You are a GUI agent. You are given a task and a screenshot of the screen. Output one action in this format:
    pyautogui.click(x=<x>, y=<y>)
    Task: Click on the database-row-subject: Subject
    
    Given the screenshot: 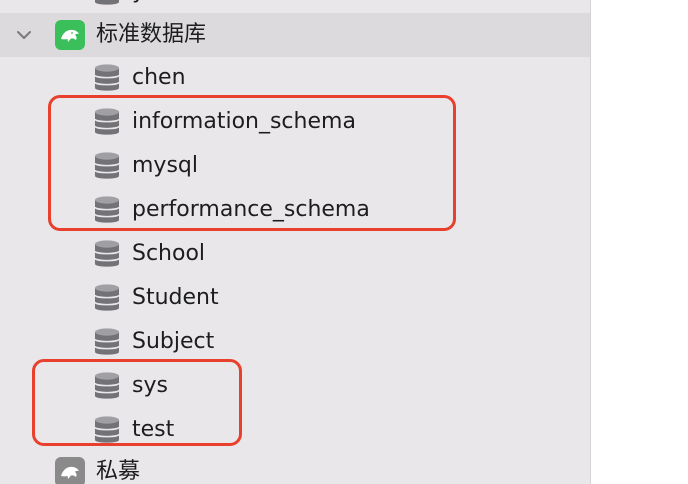 What is the action you would take?
    pyautogui.click(x=295, y=342)
    